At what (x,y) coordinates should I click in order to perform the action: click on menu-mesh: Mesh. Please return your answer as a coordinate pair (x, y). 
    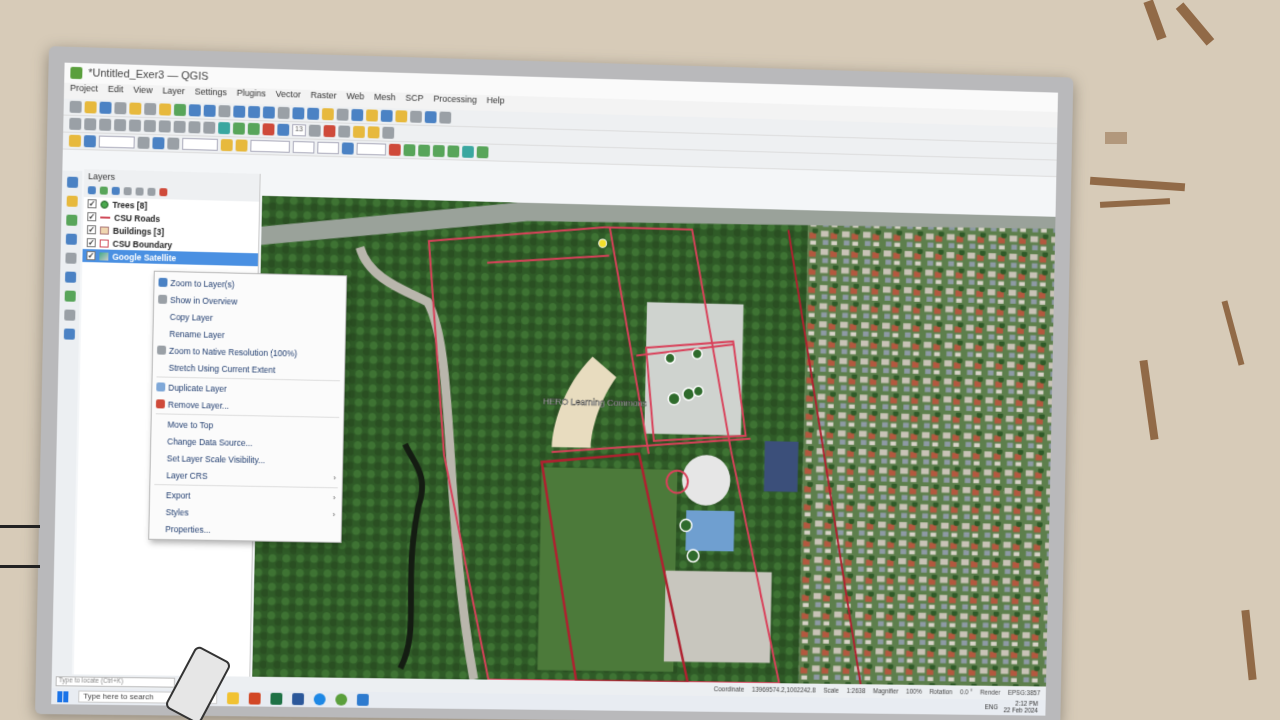
    Looking at the image, I should click on (385, 100).